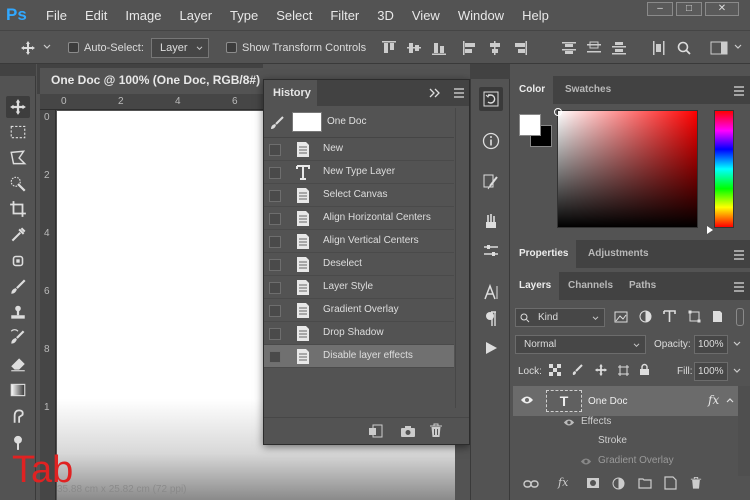 The height and width of the screenshot is (500, 750). I want to click on filter-pixel-icon, so click(621, 317).